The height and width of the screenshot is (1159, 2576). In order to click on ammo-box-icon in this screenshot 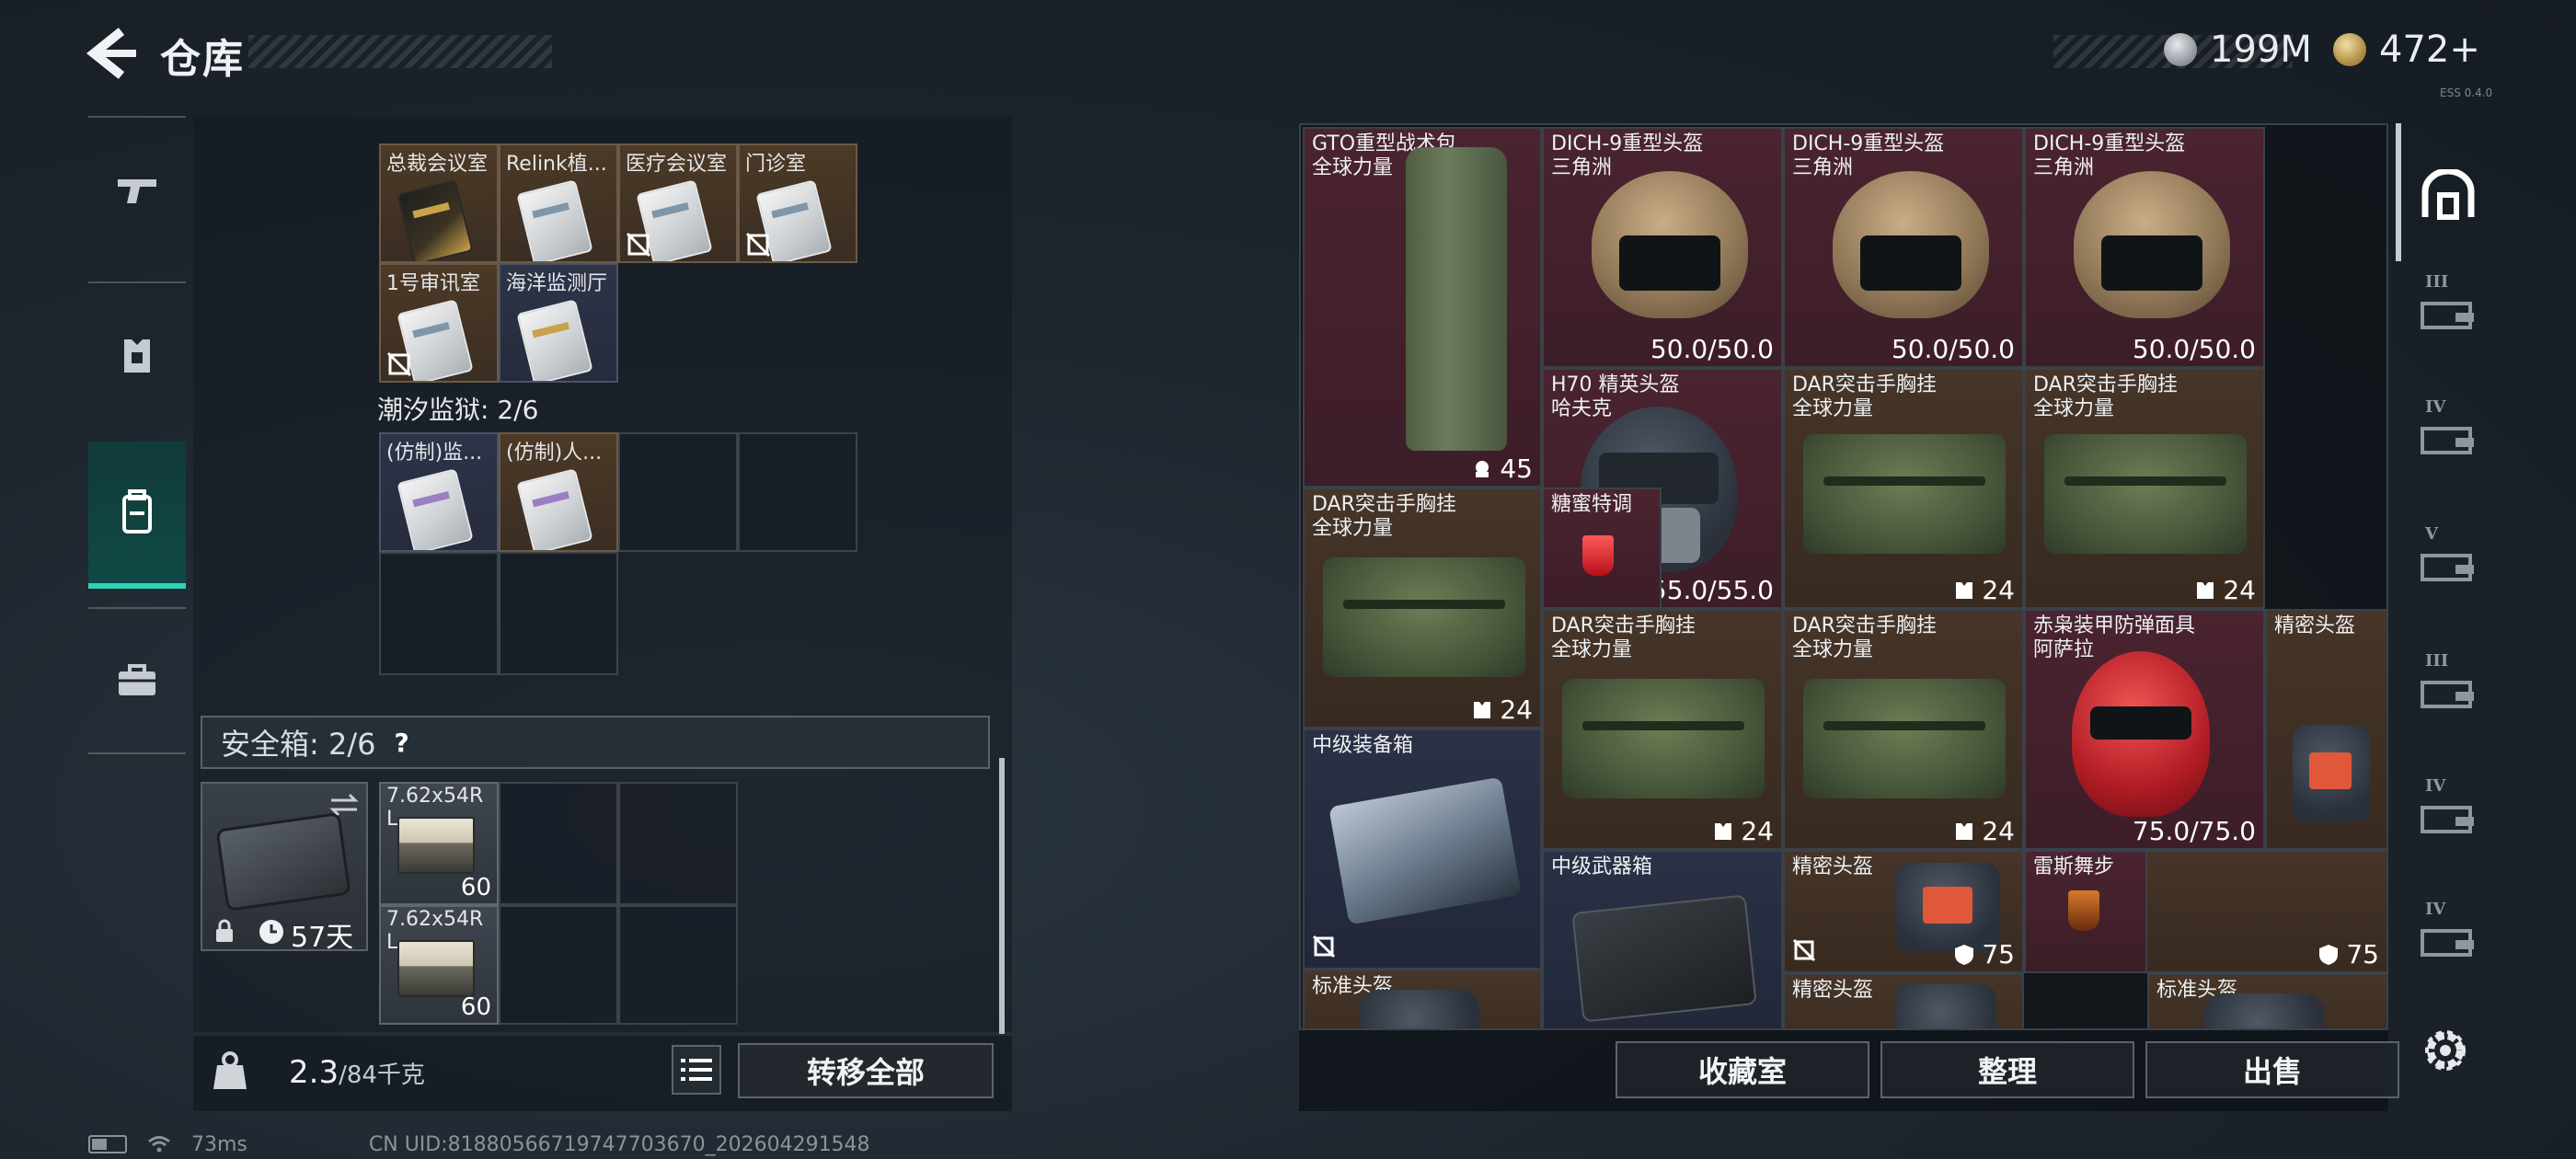, I will do `click(436, 845)`.